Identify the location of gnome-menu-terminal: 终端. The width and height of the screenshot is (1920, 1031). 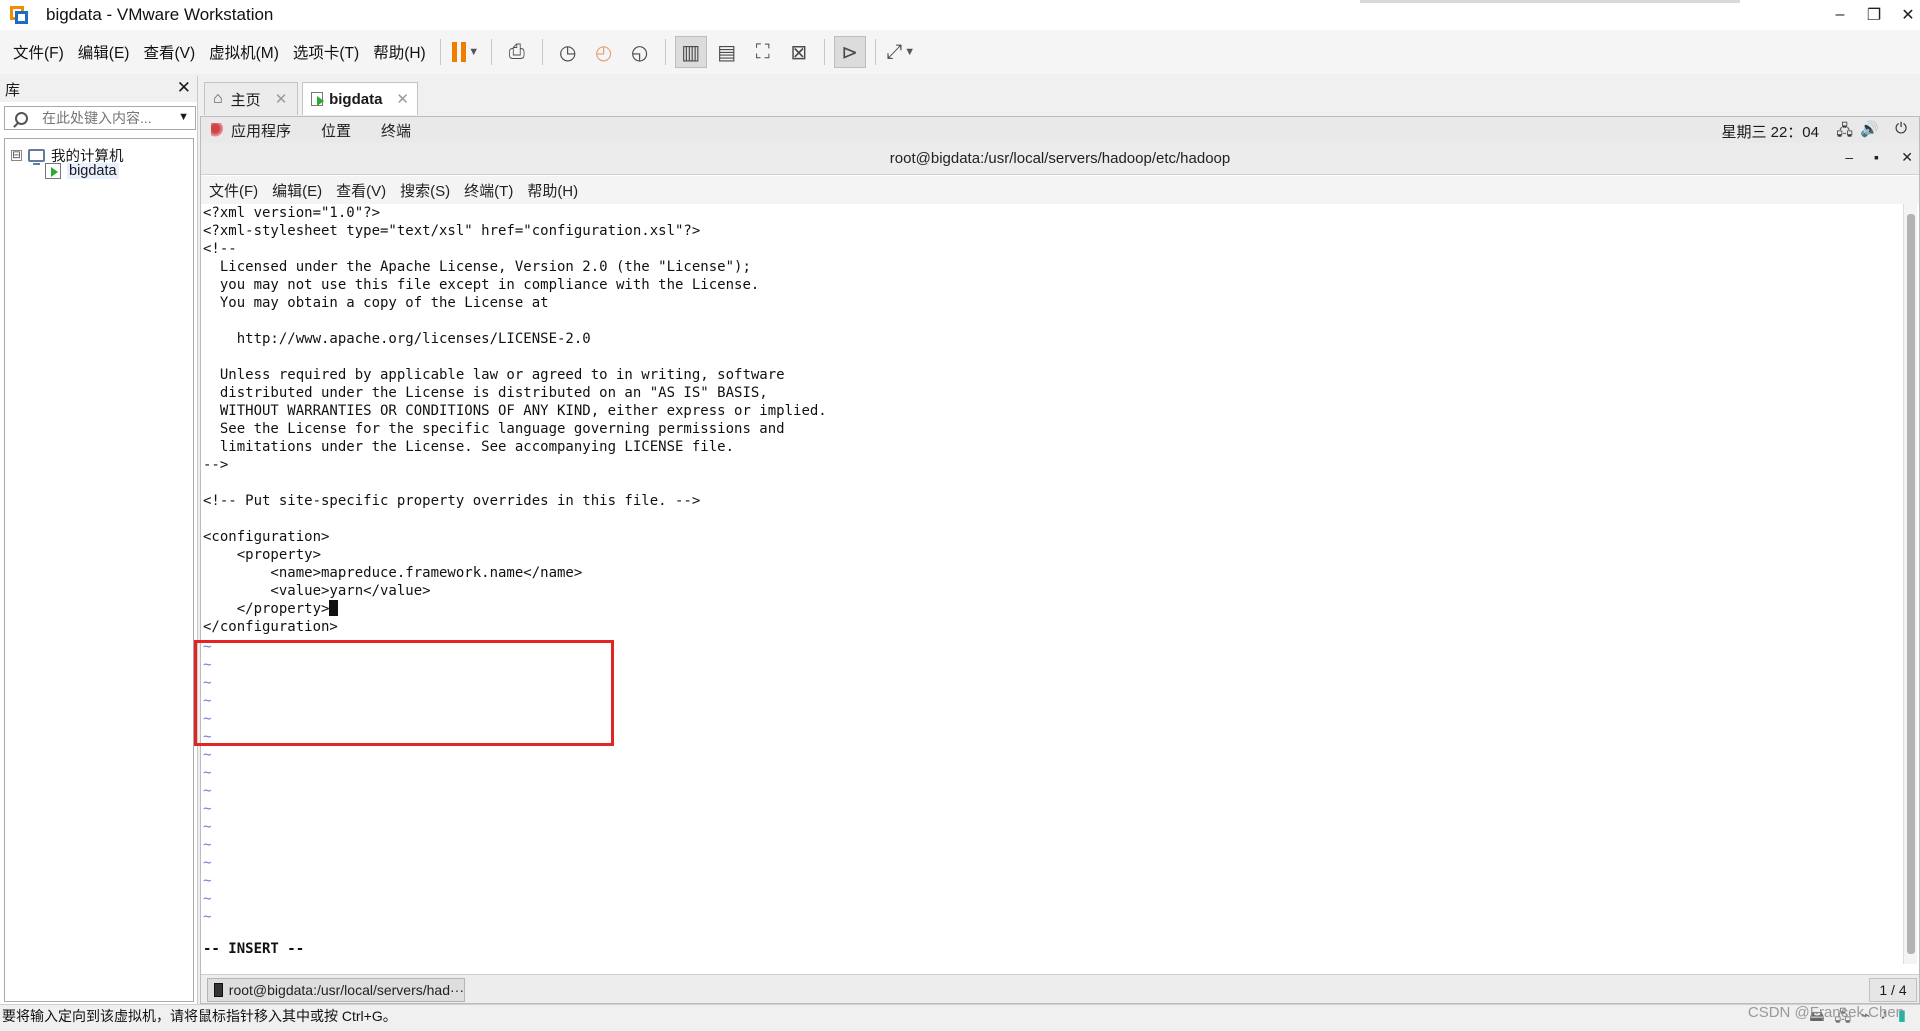
(396, 130).